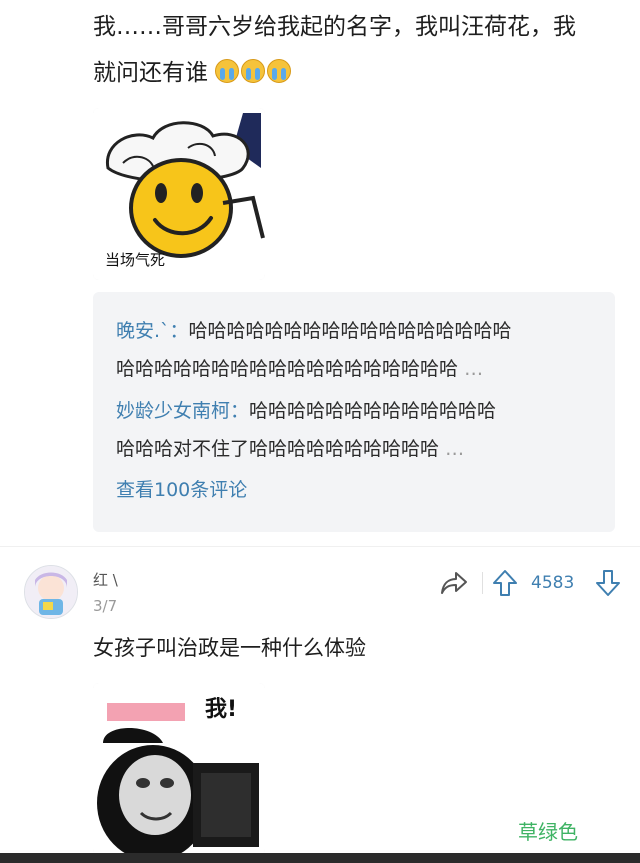  What do you see at coordinates (150, 73) in the screenshot?
I see `post-text-line-2-text: 就问还有谁` at bounding box center [150, 73].